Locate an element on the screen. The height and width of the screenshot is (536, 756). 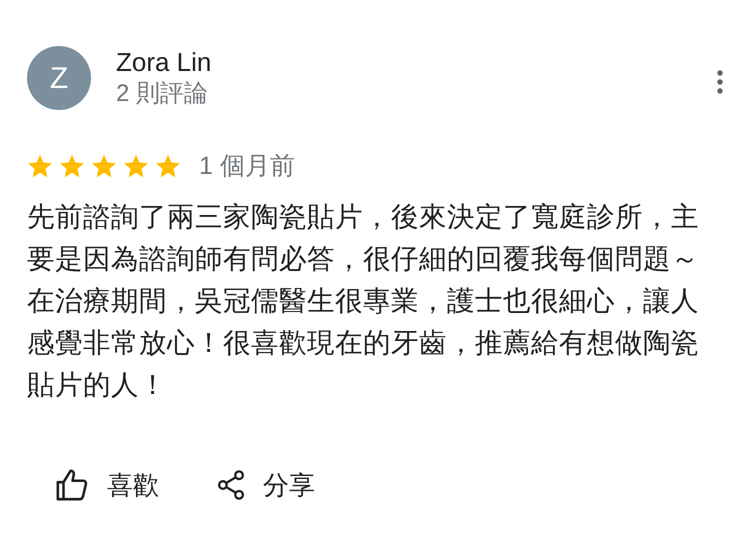
more-options-icon is located at coordinates (720, 82).